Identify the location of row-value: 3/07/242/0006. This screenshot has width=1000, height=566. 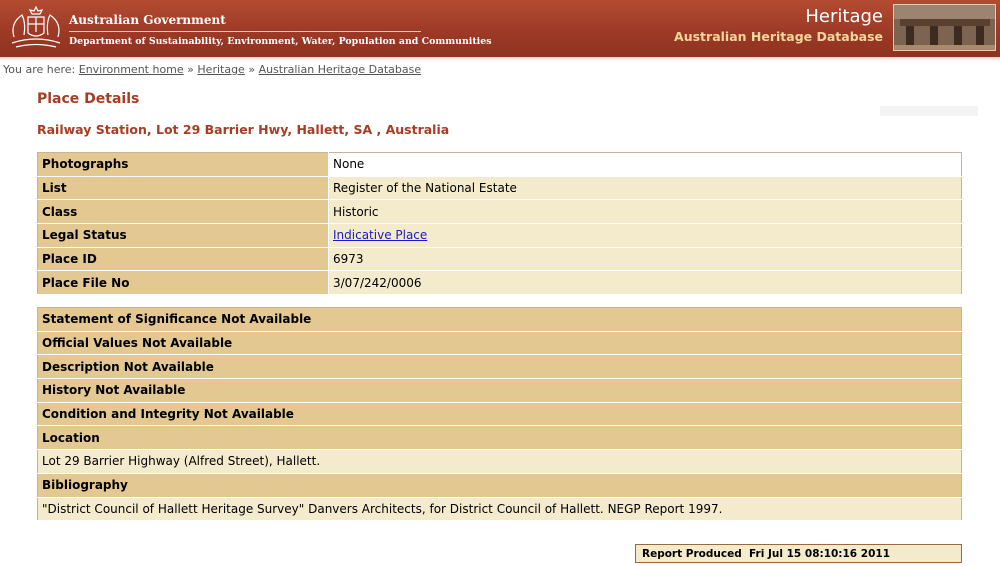
(645, 283).